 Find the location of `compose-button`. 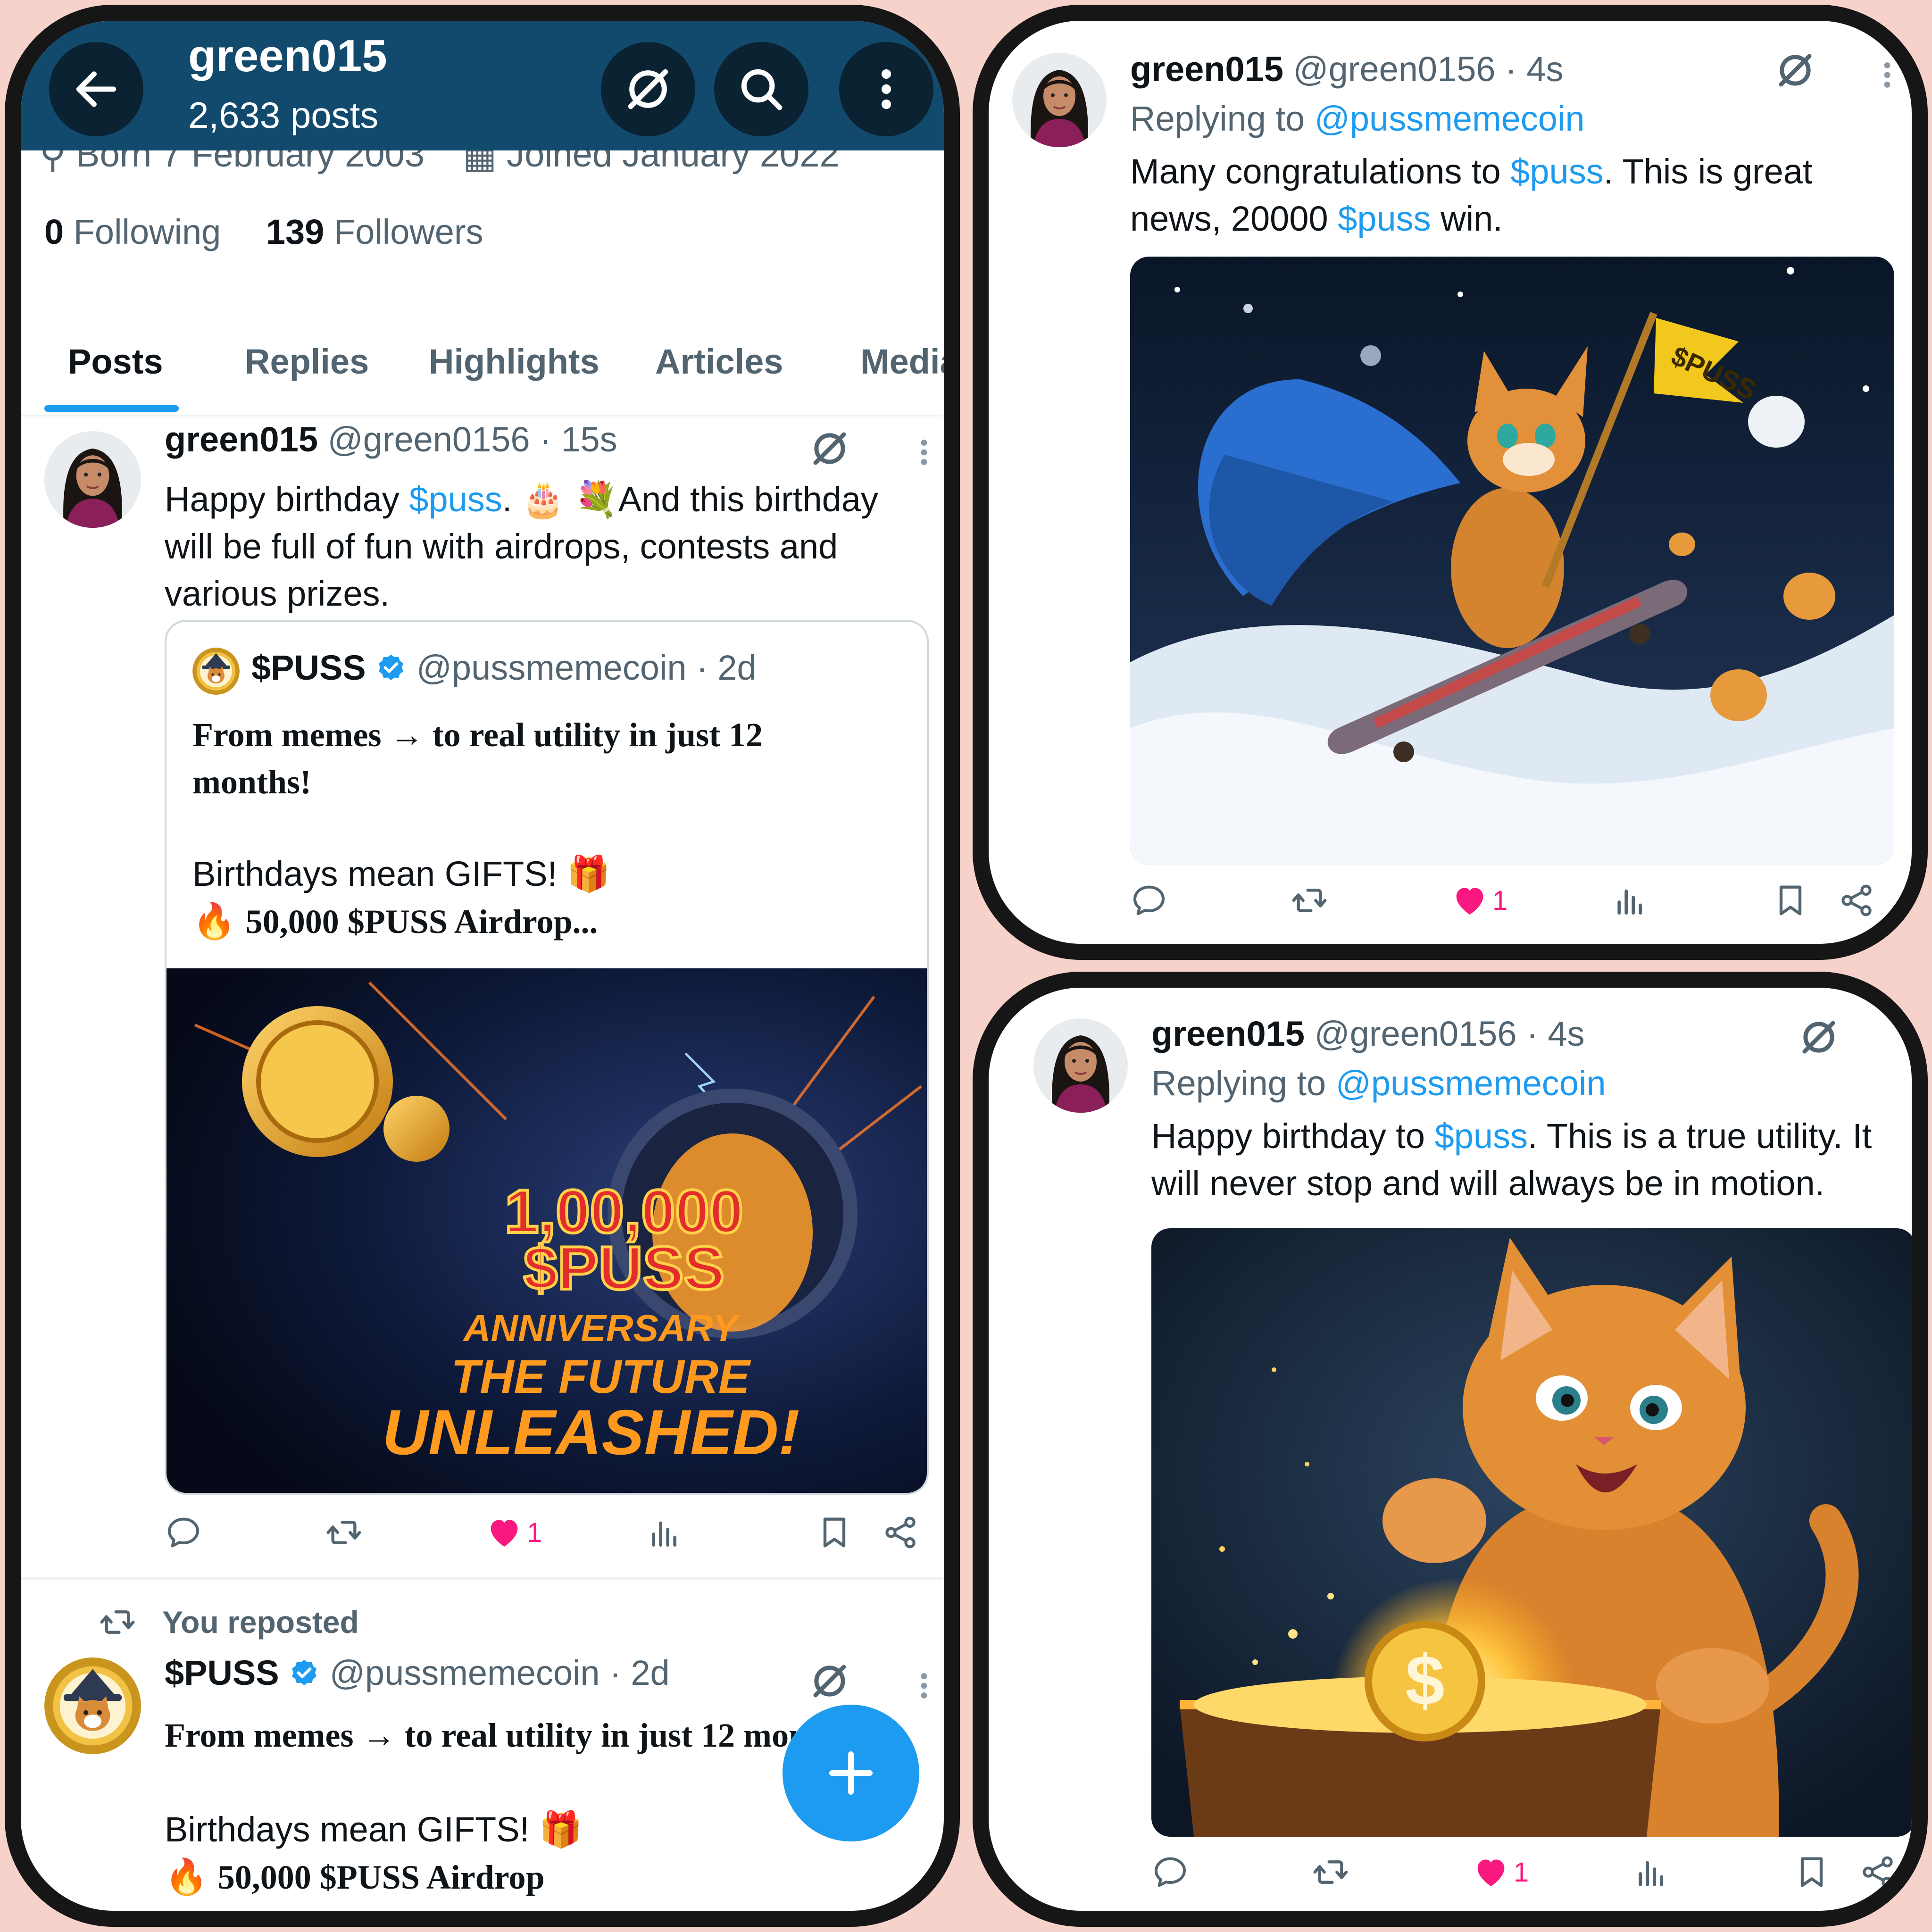

compose-button is located at coordinates (851, 1773).